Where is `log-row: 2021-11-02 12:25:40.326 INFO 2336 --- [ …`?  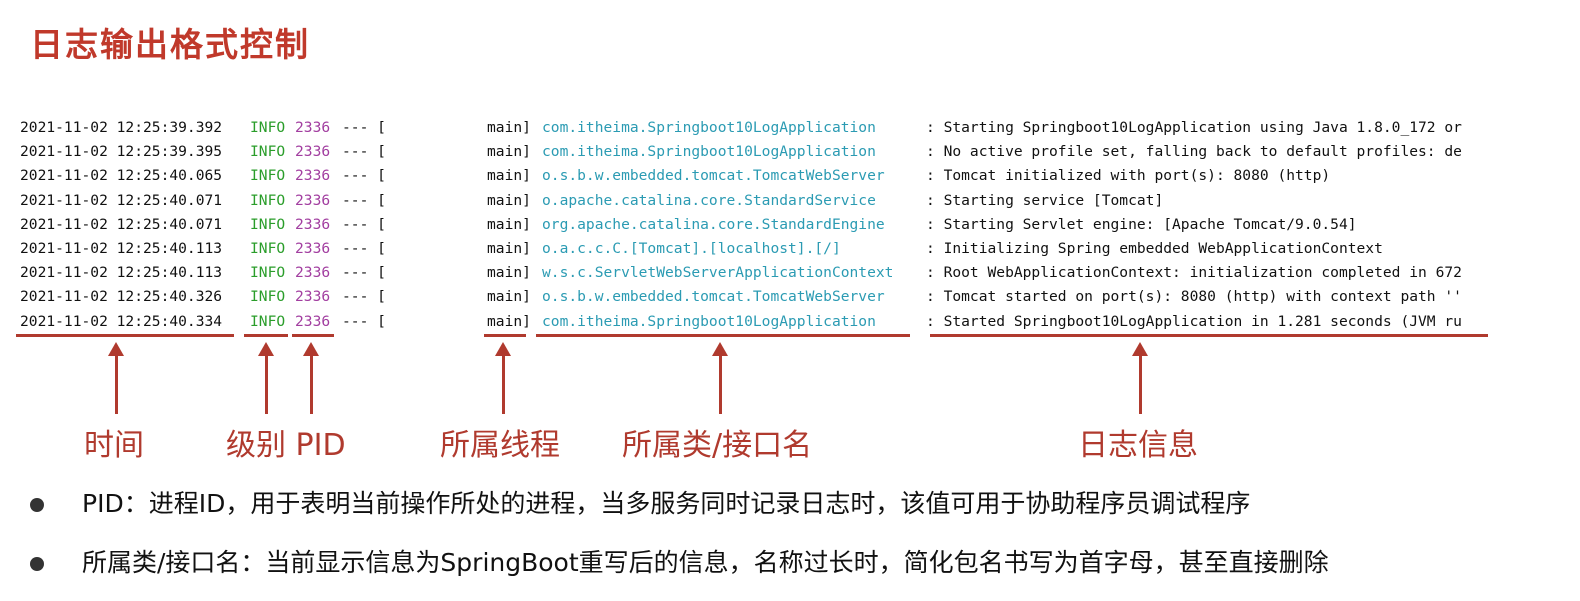
log-row: 2021-11-02 12:25:40.326 INFO 2336 --- [ … is located at coordinates (741, 297).